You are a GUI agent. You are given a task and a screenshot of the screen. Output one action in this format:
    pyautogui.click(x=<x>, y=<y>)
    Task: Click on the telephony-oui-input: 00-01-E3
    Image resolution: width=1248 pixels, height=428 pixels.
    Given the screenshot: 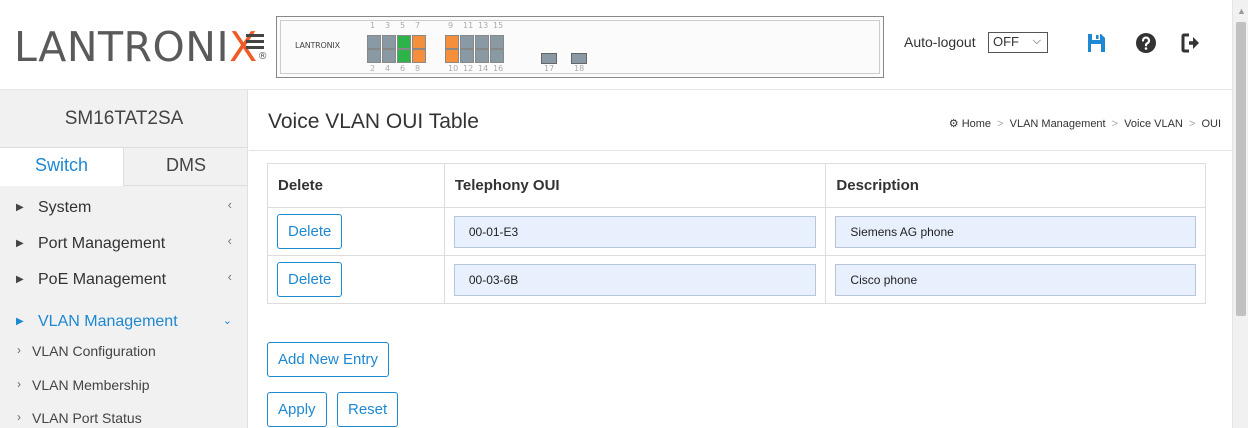 What is the action you would take?
    pyautogui.click(x=635, y=231)
    